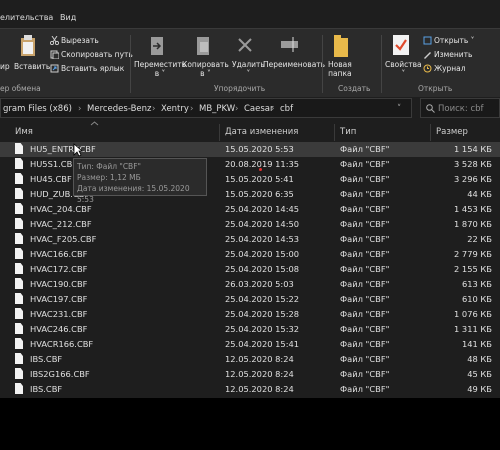 The image size is (500, 450). I want to click on search-placeholder: Поиск: cbf, so click(461, 109).